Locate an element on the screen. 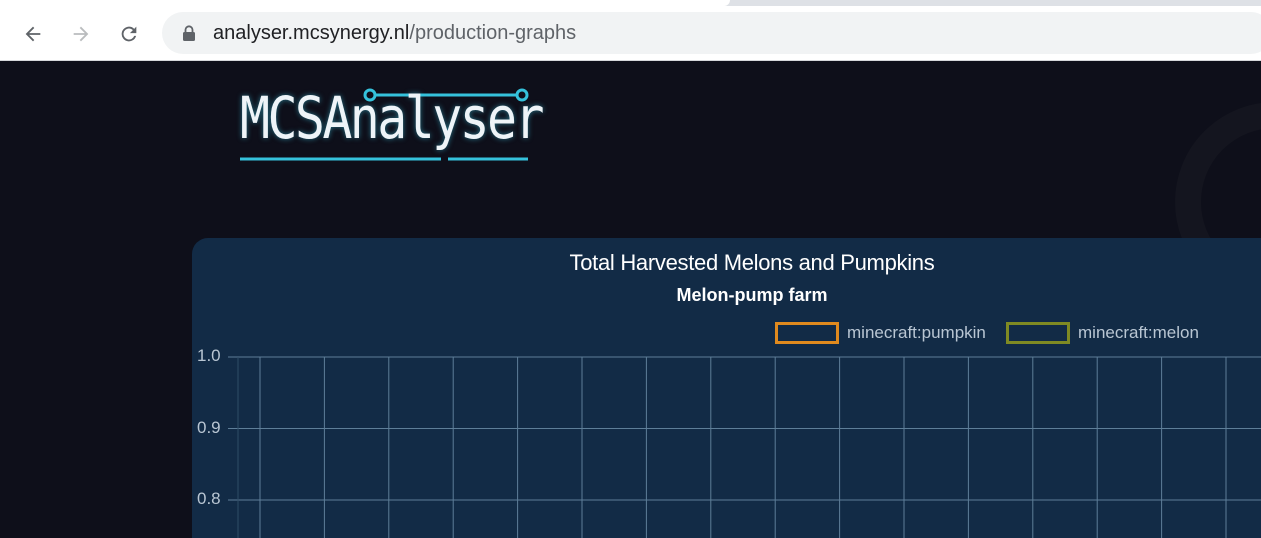  back-button is located at coordinates (33, 34).